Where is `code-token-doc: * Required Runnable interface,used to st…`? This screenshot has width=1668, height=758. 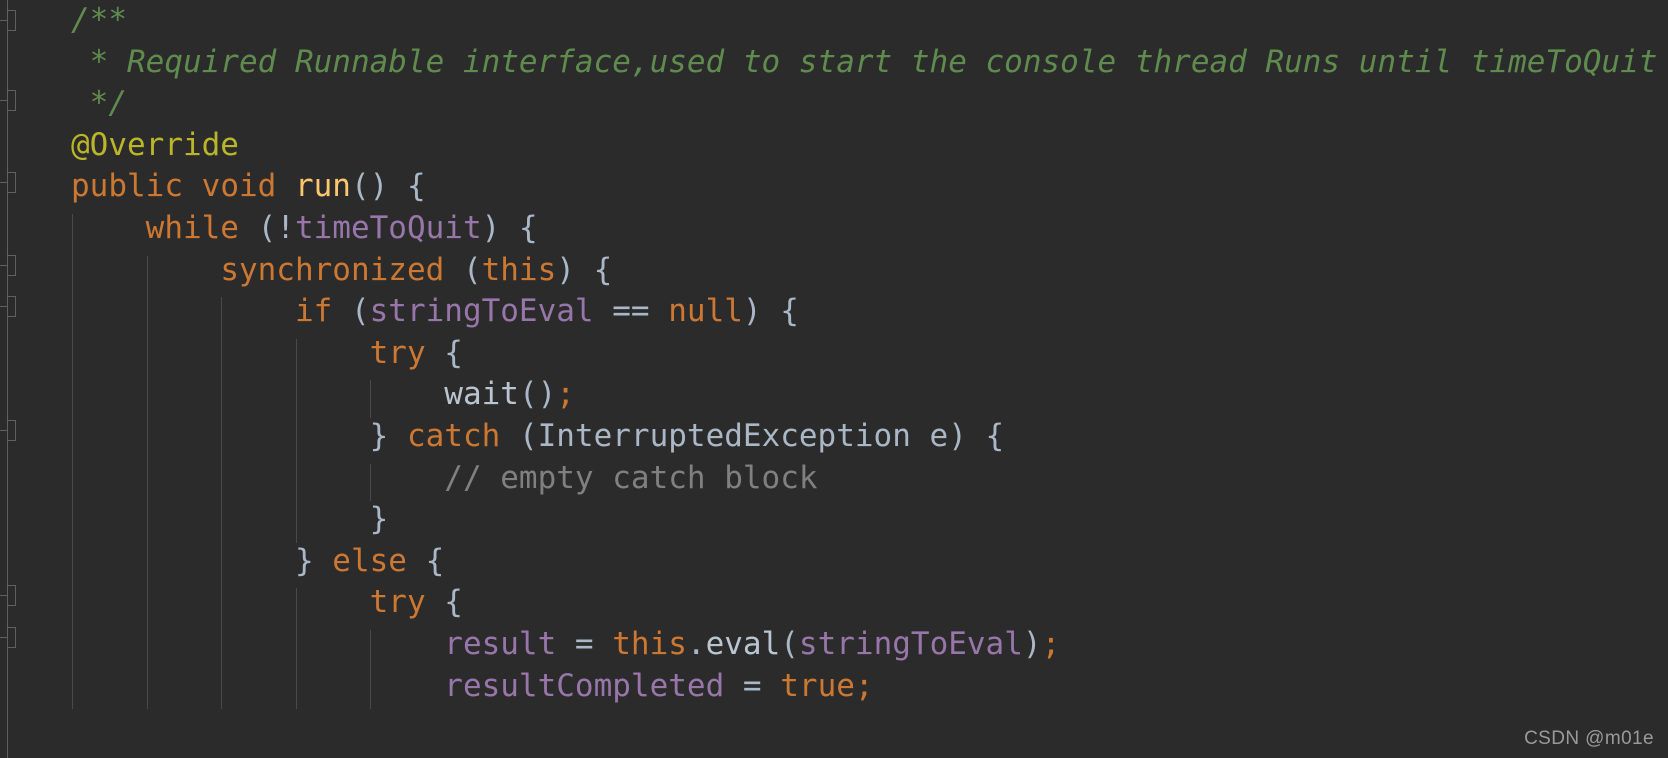 code-token-doc: * Required Runnable interface,used to st… is located at coordinates (873, 61).